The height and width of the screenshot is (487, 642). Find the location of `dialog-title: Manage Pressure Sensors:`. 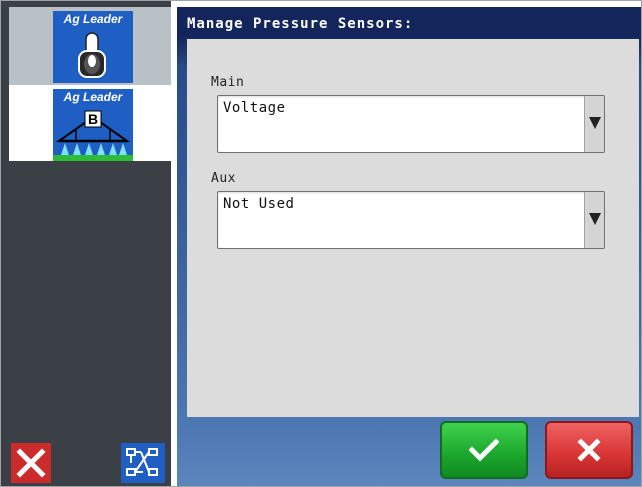

dialog-title: Manage Pressure Sensors: is located at coordinates (300, 24).